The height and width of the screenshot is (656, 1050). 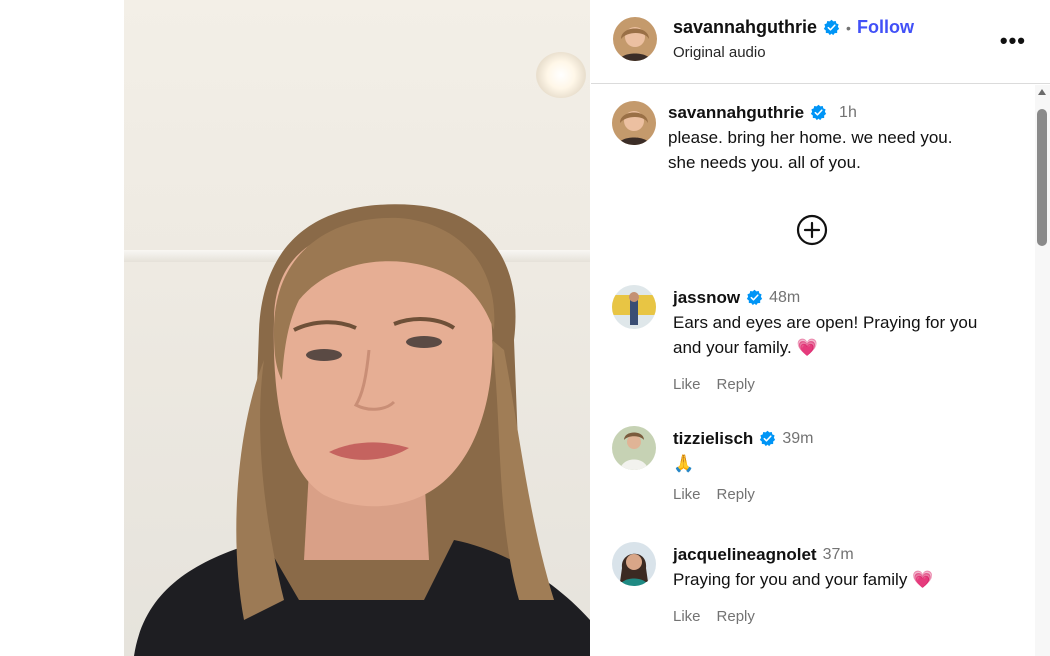 What do you see at coordinates (719, 52) in the screenshot?
I see `original-audio-link: Original audio` at bounding box center [719, 52].